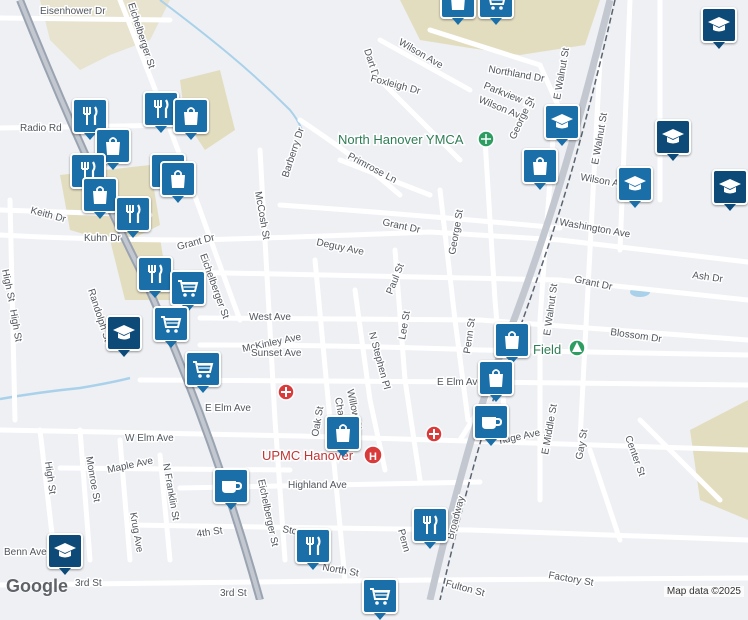 This screenshot has width=748, height=620. What do you see at coordinates (276, 353) in the screenshot?
I see `street-label: Sunset Ave` at bounding box center [276, 353].